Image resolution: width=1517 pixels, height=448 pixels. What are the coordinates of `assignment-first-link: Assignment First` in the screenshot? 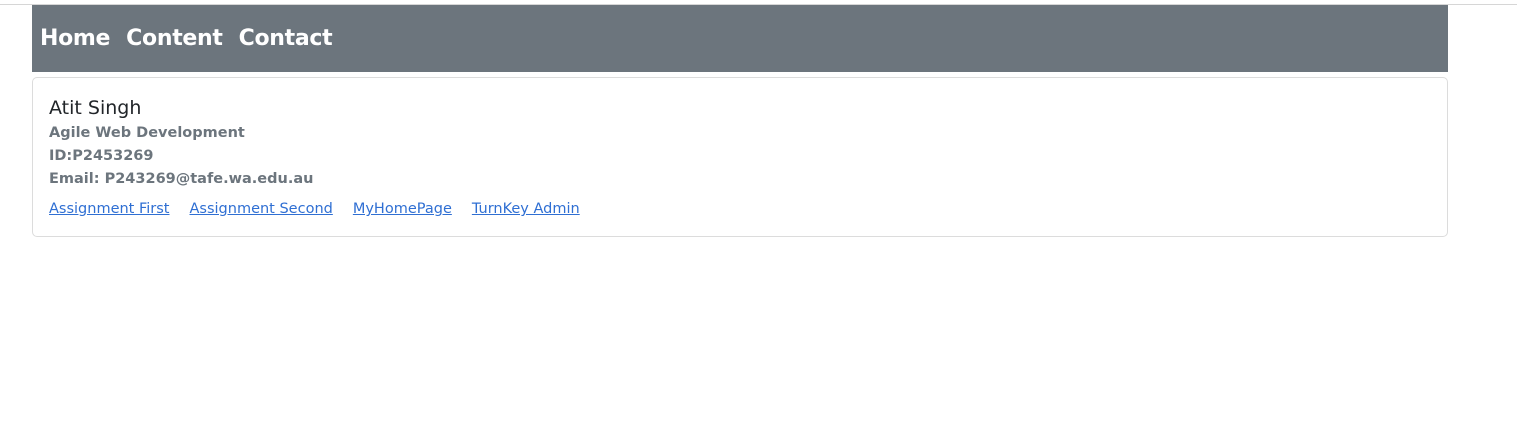 It's located at (109, 209).